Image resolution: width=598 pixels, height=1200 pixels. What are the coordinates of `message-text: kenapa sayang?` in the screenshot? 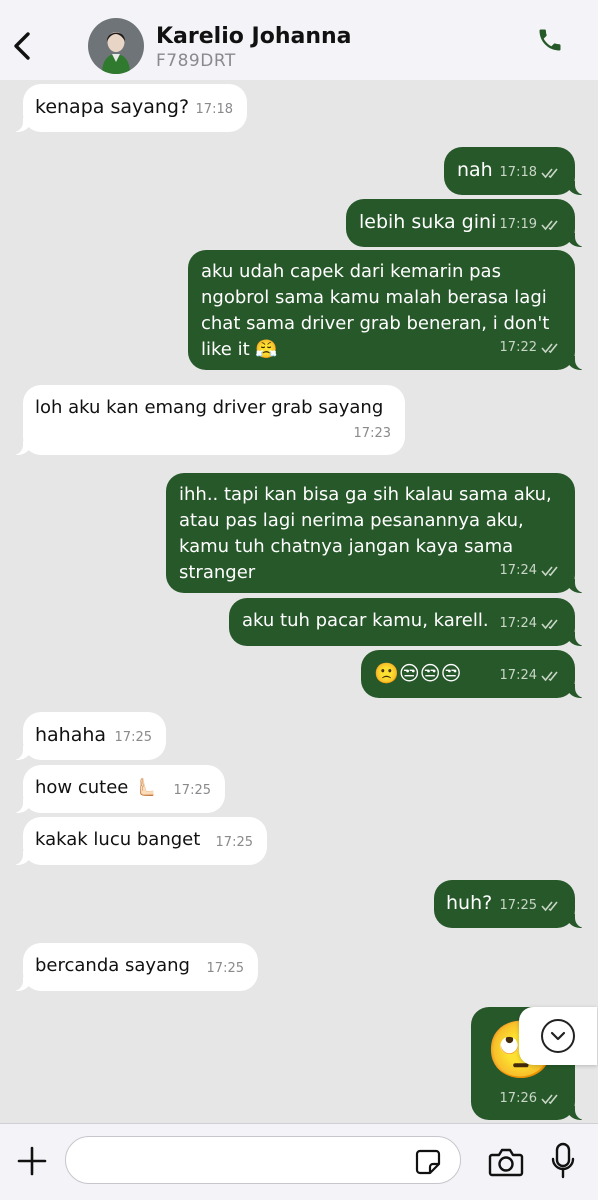 It's located at (112, 107).